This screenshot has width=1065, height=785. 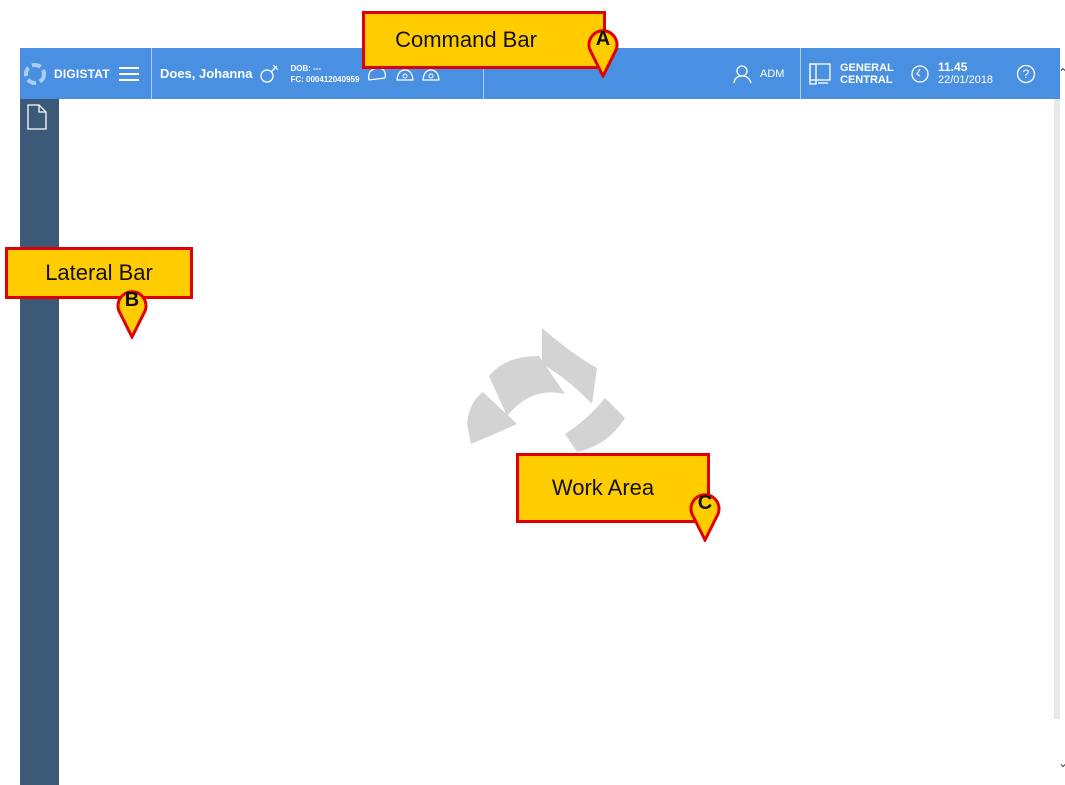 I want to click on callout-letter: C, so click(x=705, y=503).